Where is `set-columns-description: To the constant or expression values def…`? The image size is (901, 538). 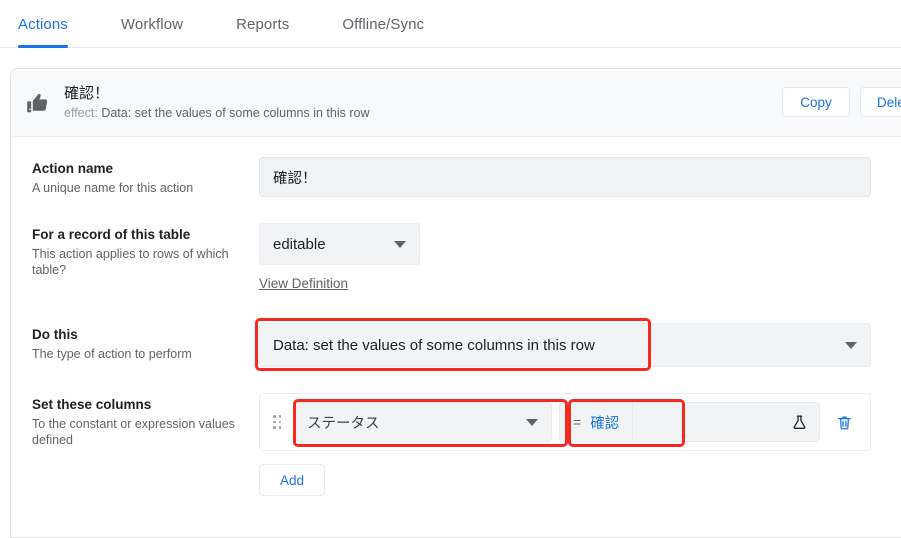
set-columns-description: To the constant or expression values def… is located at coordinates (133, 432).